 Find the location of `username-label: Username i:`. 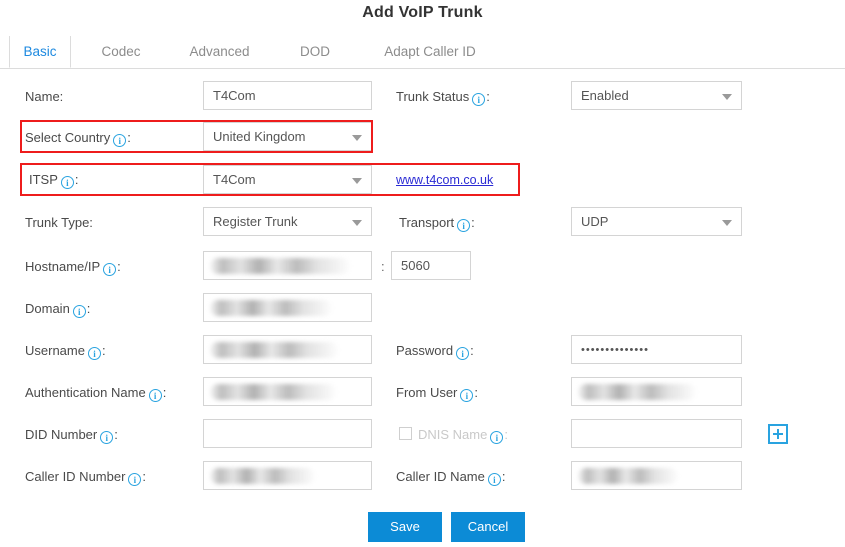

username-label: Username i: is located at coordinates (65, 351).